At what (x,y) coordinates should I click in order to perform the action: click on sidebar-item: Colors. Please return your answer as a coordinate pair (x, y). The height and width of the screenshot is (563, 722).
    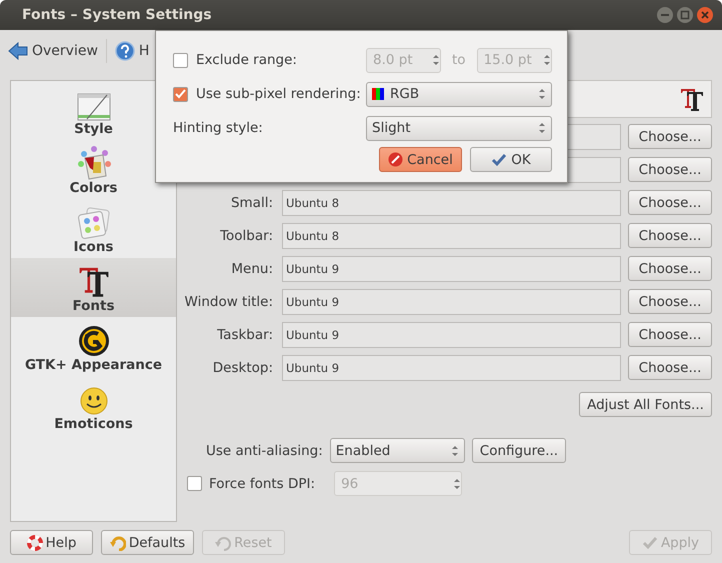
    Looking at the image, I should click on (93, 169).